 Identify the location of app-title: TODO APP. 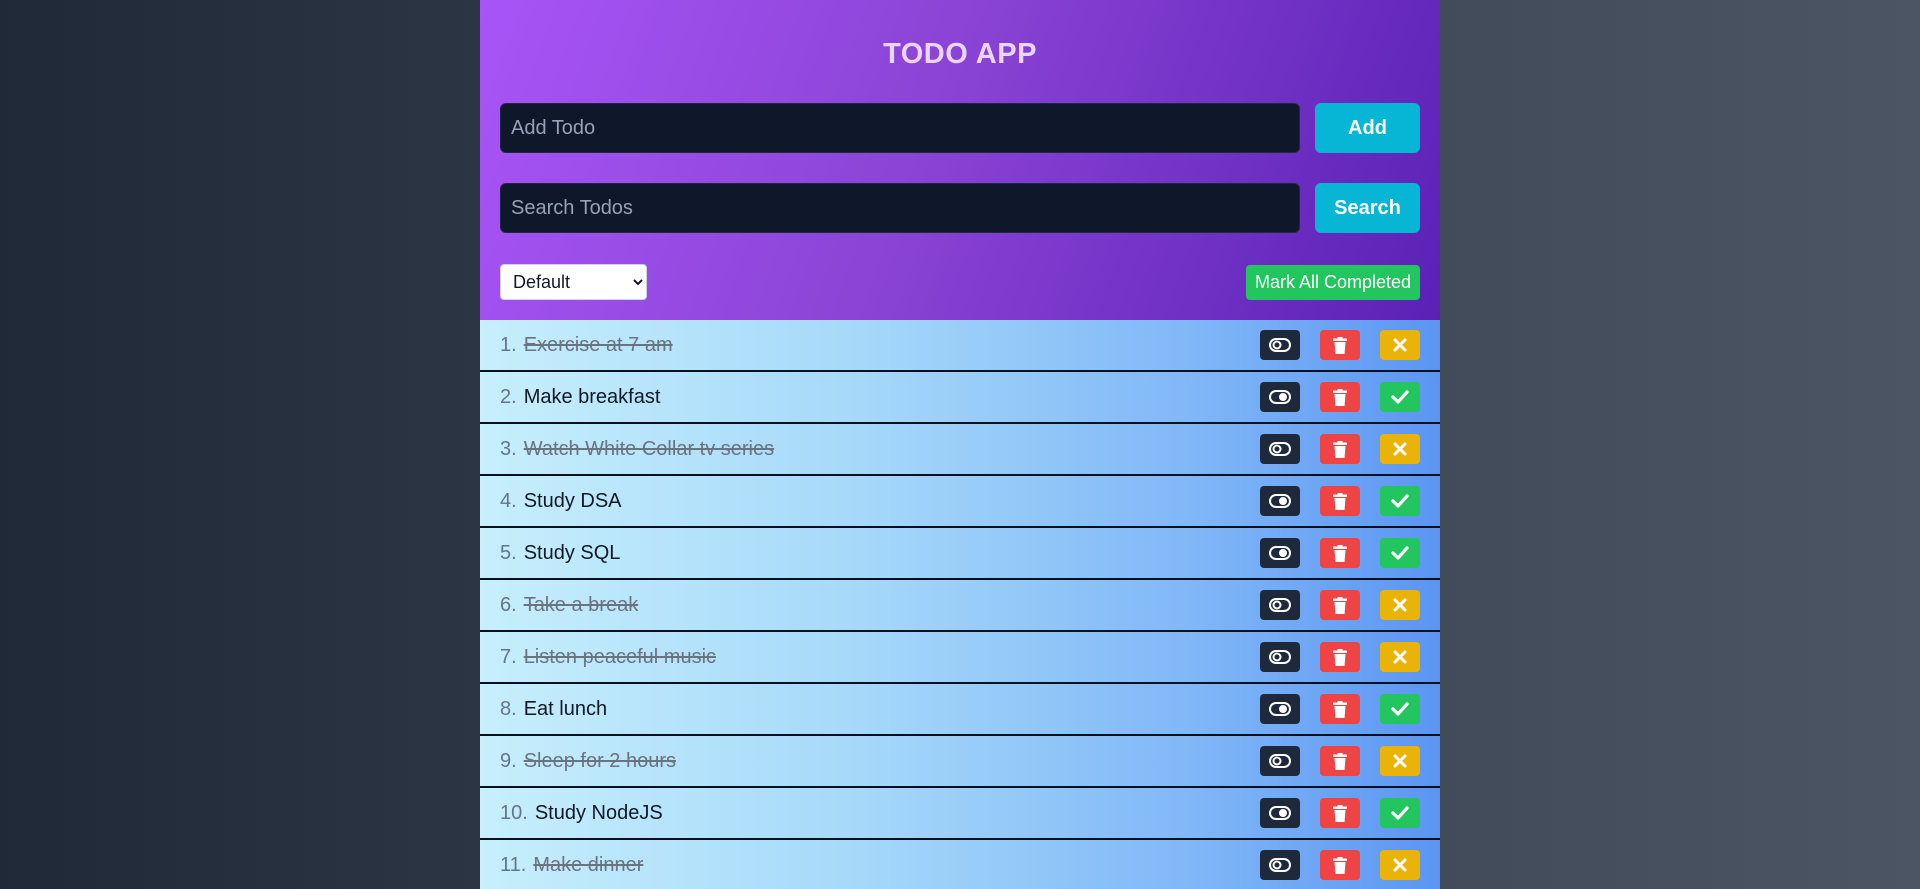
(960, 54).